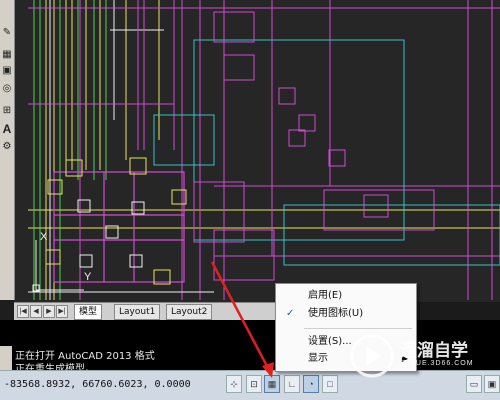 Image resolution: width=500 pixels, height=400 pixels. I want to click on menu-item-use-icons: ✓ 使用图标(U), so click(346, 314).